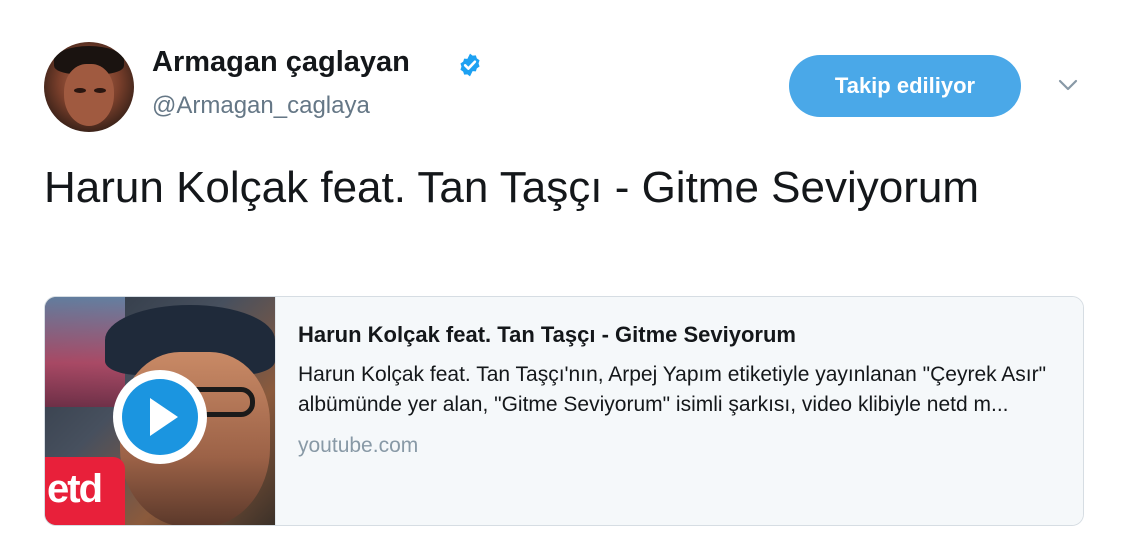 This screenshot has height=555, width=1122. What do you see at coordinates (1068, 85) in the screenshot?
I see `chevron-down-icon` at bounding box center [1068, 85].